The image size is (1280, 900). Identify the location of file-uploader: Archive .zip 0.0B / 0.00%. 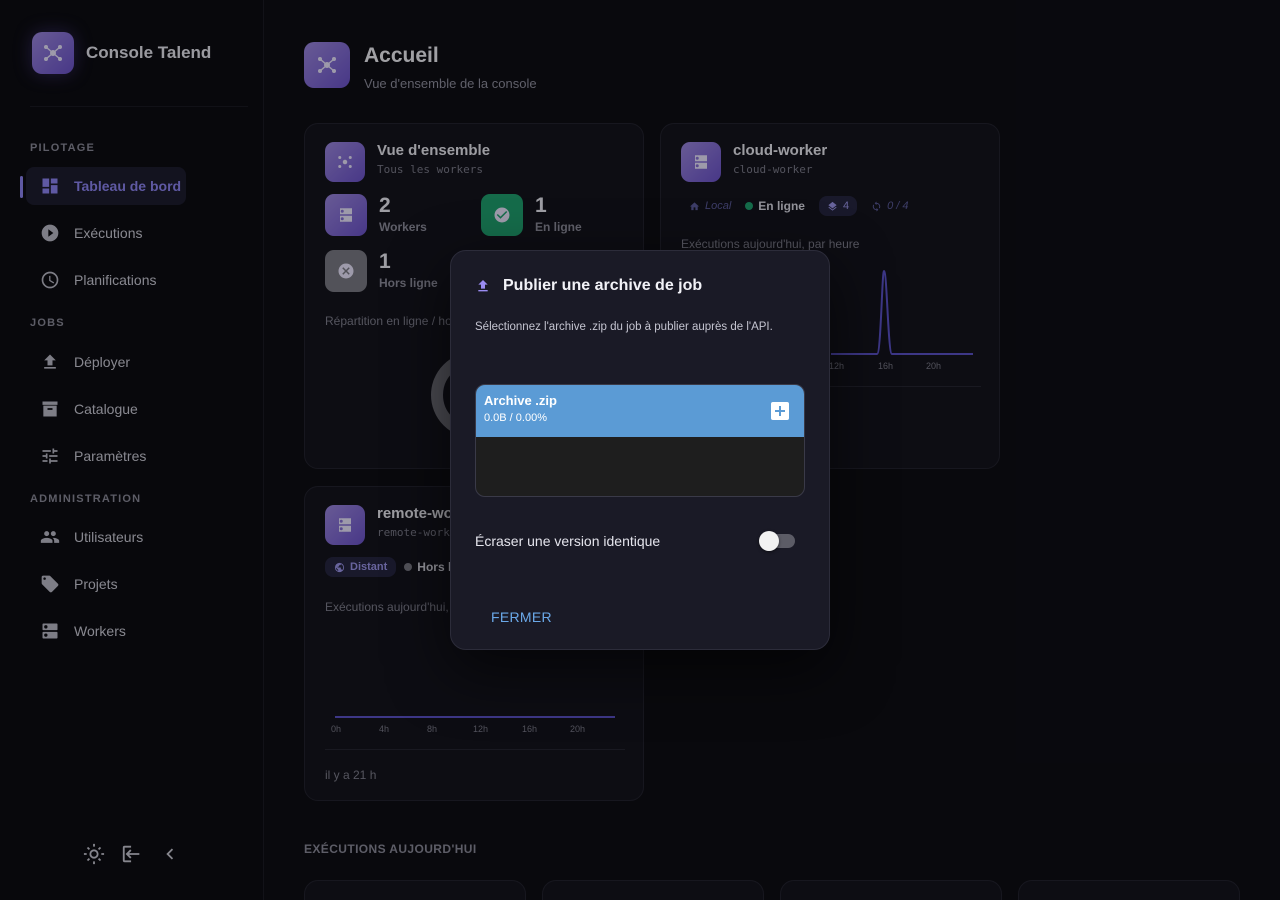
(640, 440).